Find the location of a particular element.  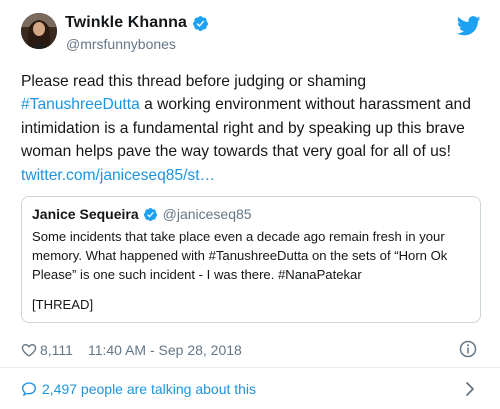

conversation-link: 2,497 people are talking about this is located at coordinates (138, 389).